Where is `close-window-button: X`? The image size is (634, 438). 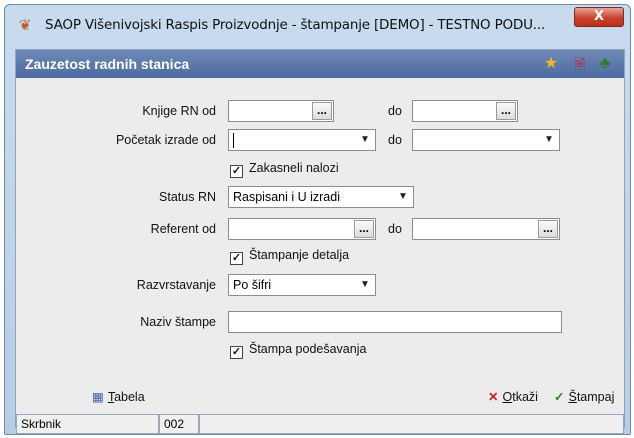
close-window-button: X is located at coordinates (599, 17).